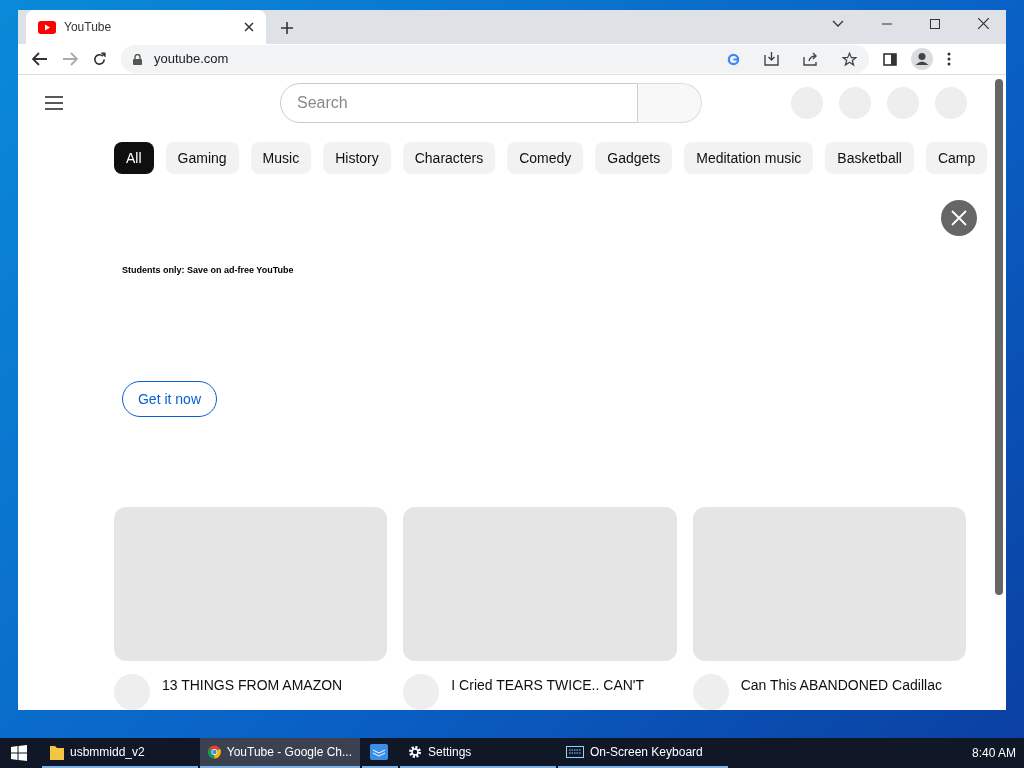  What do you see at coordinates (495, 59) in the screenshot?
I see `address-bar: youtube.com` at bounding box center [495, 59].